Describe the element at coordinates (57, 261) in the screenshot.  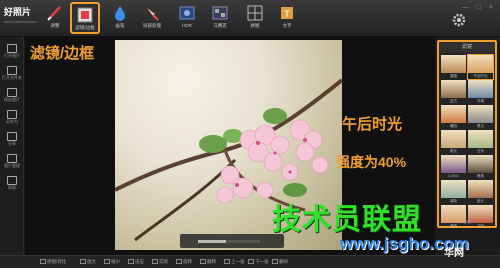
I see `bottom-tool-label: 原图/对比` at that location.